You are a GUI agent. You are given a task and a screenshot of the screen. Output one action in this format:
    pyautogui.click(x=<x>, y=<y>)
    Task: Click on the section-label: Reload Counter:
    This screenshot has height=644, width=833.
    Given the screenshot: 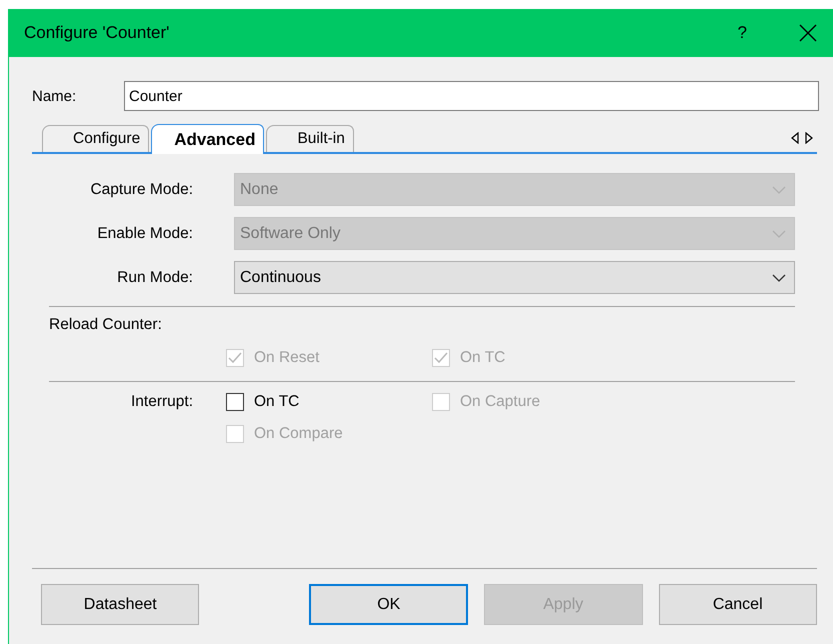 What is the action you would take?
    pyautogui.click(x=106, y=325)
    